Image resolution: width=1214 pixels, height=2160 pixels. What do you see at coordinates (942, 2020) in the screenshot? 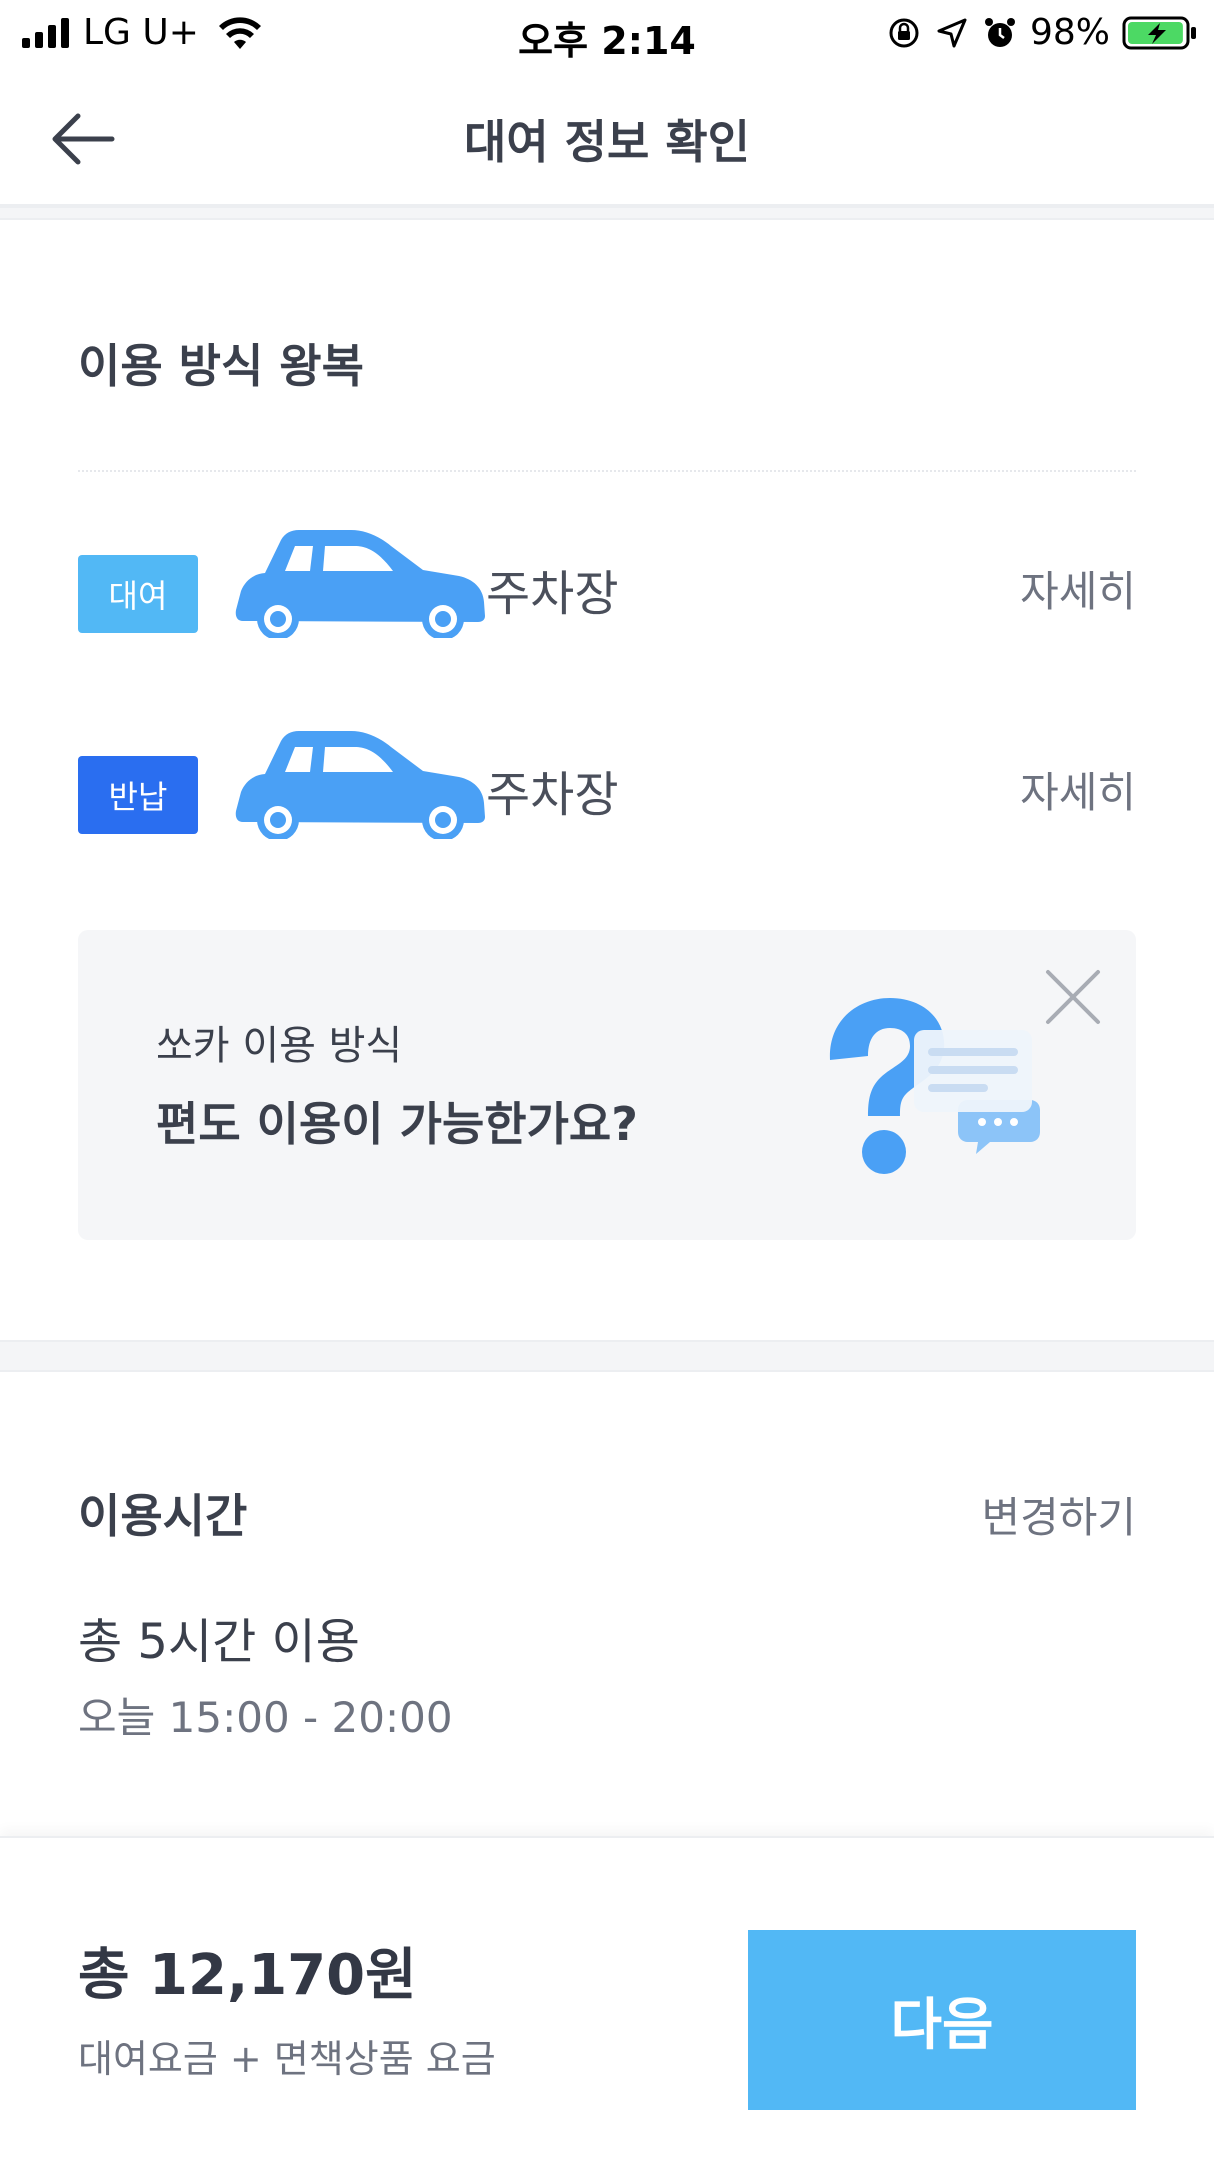
I see `next-button: 다음` at bounding box center [942, 2020].